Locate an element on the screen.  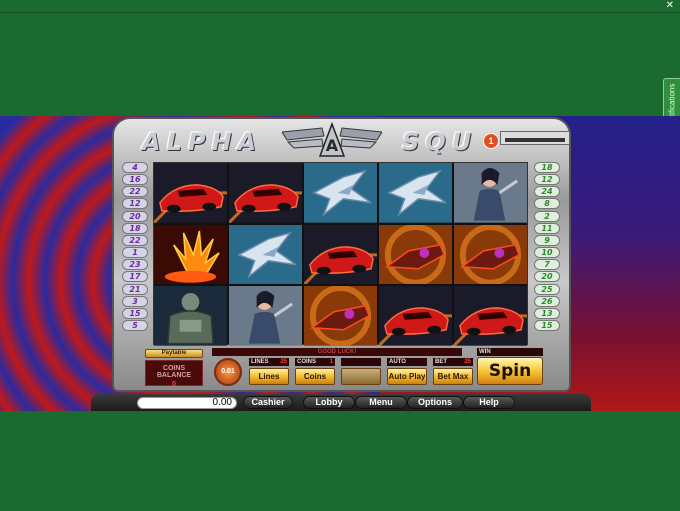
payline-right-number: 7 is located at coordinates (547, 265).